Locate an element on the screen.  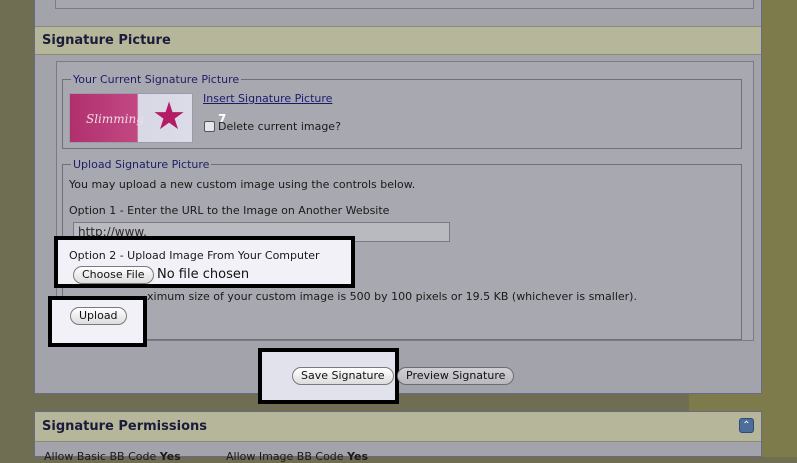
signature-image-brand: Slimming is located at coordinates (115, 119).